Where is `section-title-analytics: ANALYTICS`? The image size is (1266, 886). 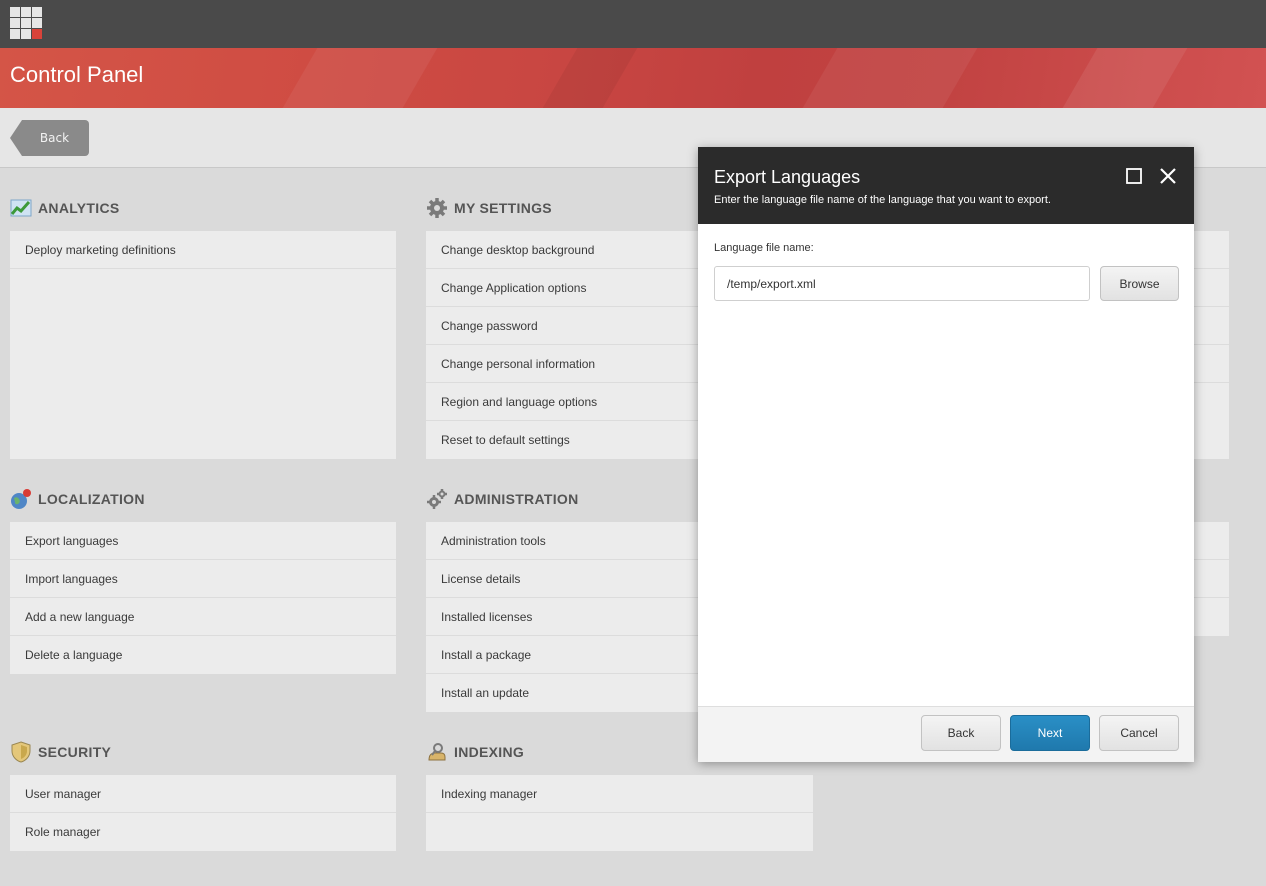 section-title-analytics: ANALYTICS is located at coordinates (65, 208).